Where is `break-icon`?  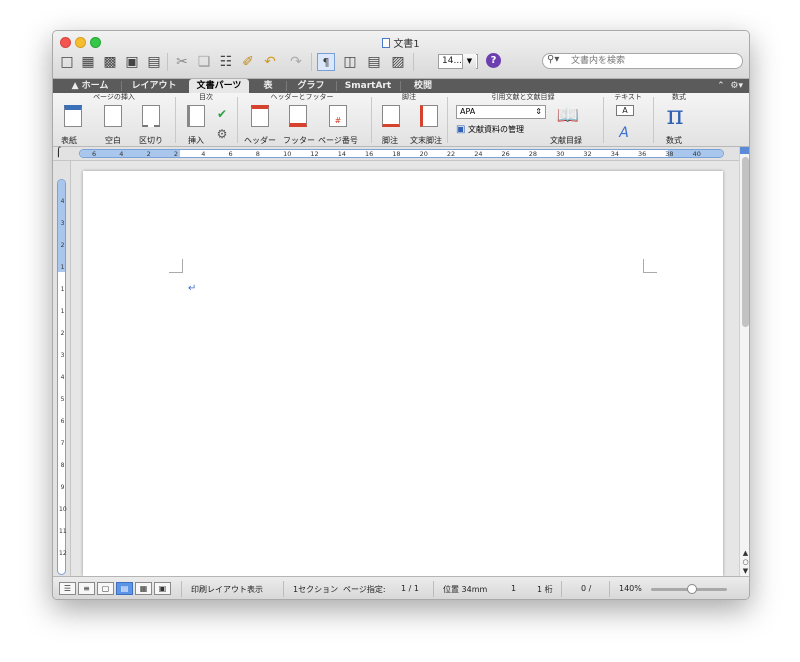
break-icon is located at coordinates (151, 116).